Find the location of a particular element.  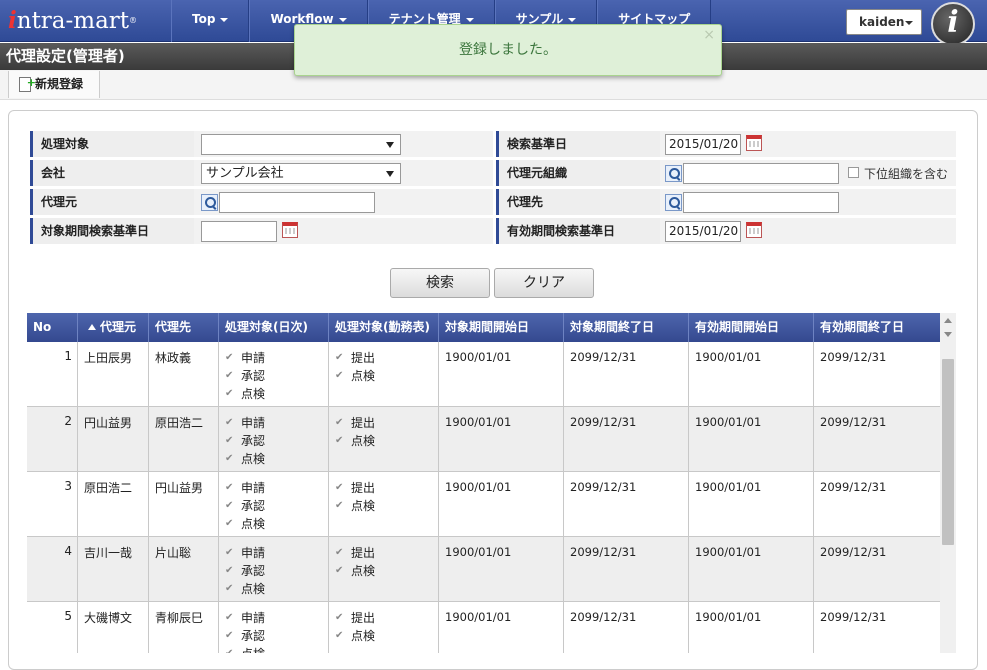

period-base-input is located at coordinates (239, 231).